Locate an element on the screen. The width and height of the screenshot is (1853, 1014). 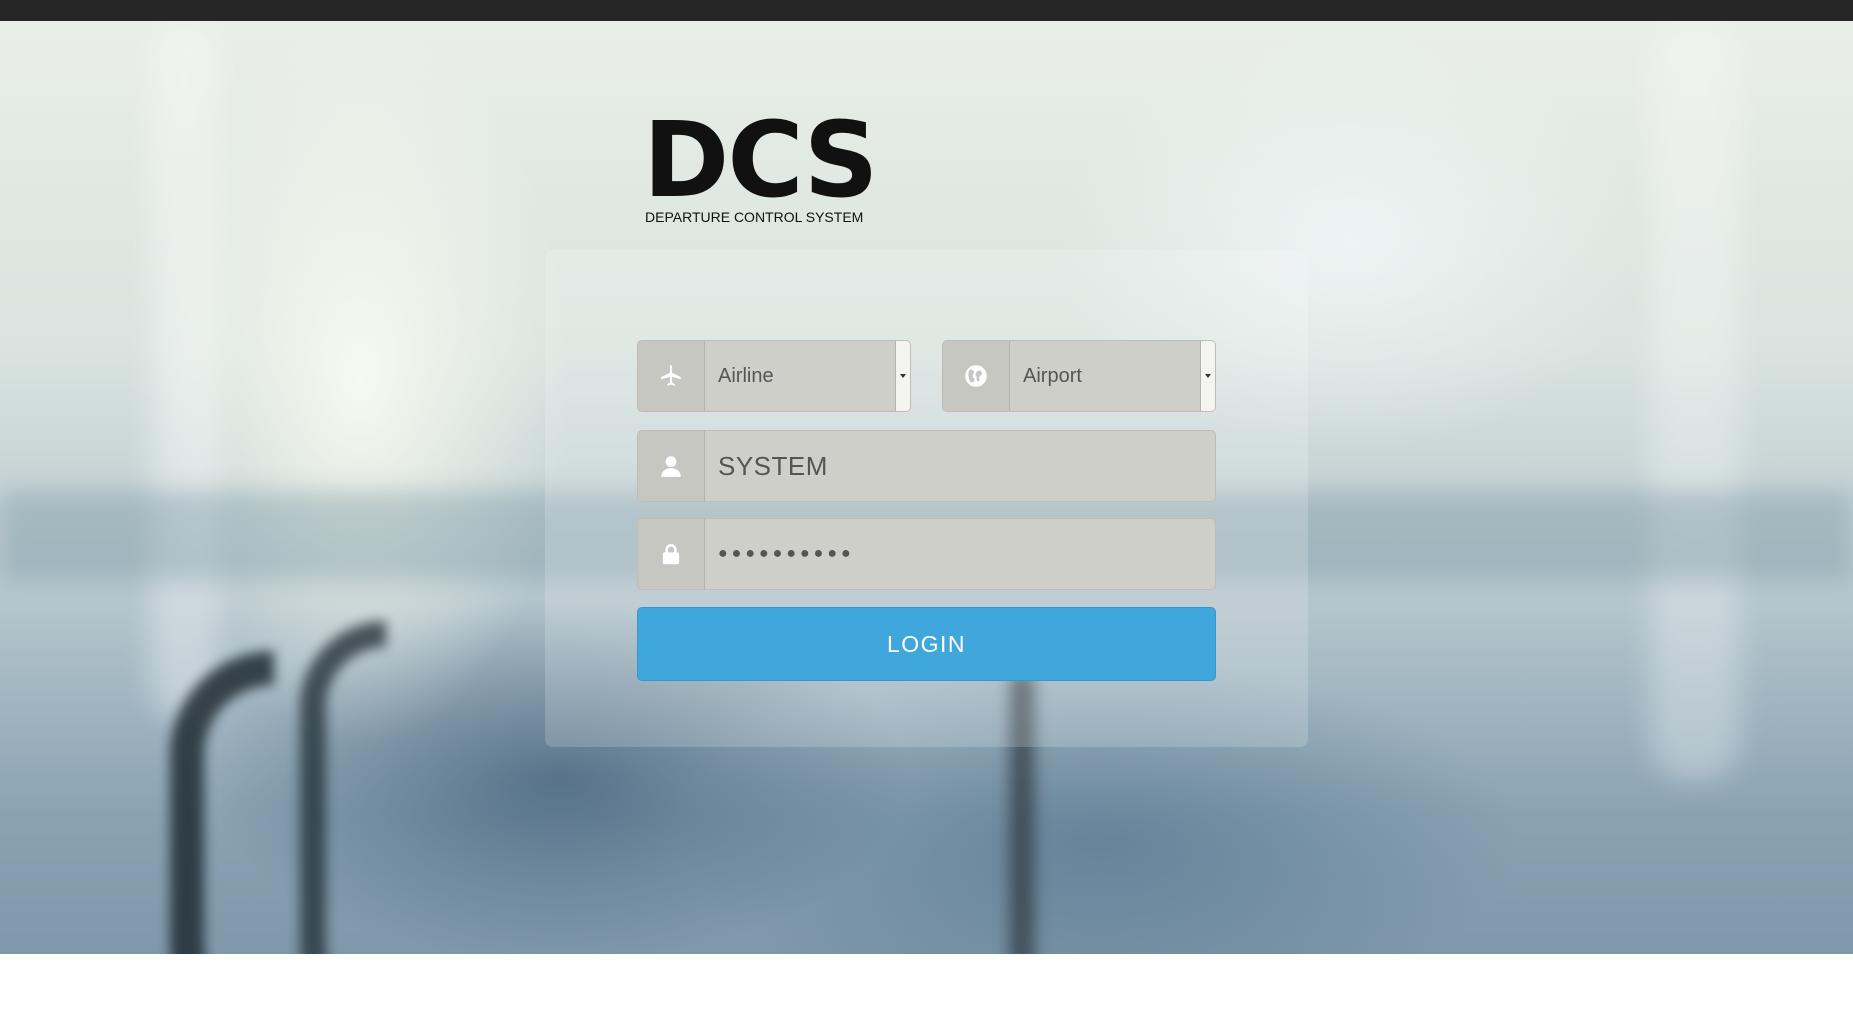
globe-icon is located at coordinates (976, 376).